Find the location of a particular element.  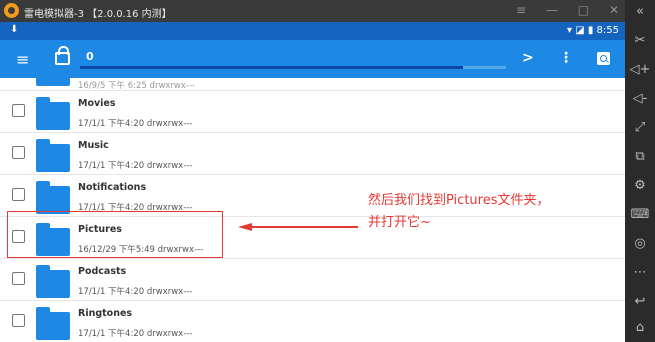

annotation-line: 然后我们找到Pictures文件夹， is located at coordinates (459, 200).